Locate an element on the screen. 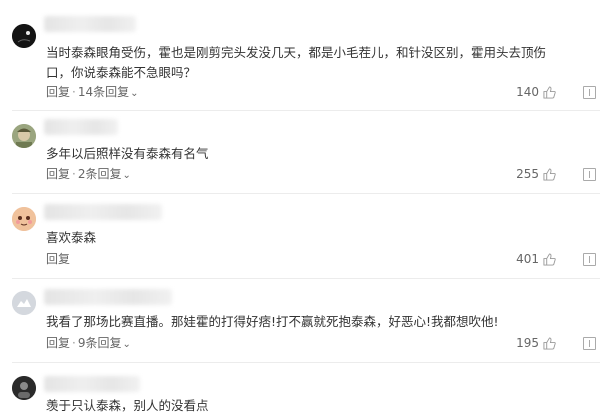 Image resolution: width=600 pixels, height=416 pixels. black-avatar-icon is located at coordinates (24, 36).